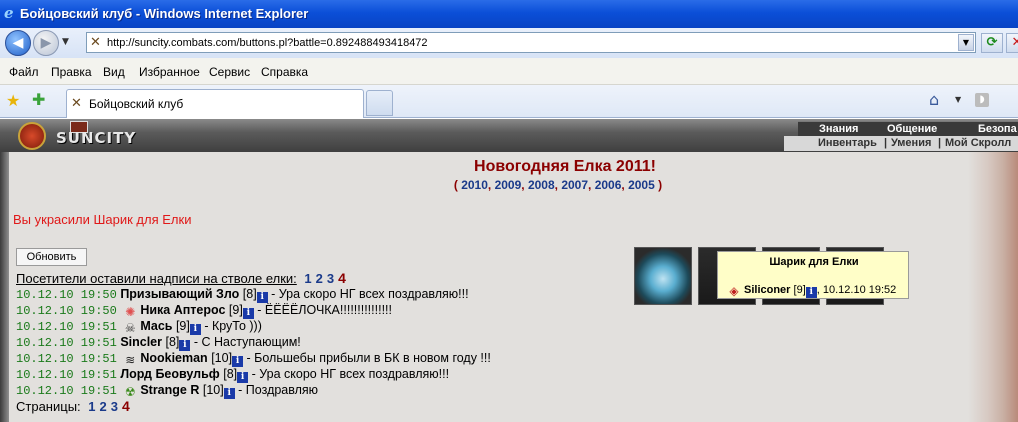 The width and height of the screenshot is (1018, 422). I want to click on forward-button: ▶, so click(46, 43).